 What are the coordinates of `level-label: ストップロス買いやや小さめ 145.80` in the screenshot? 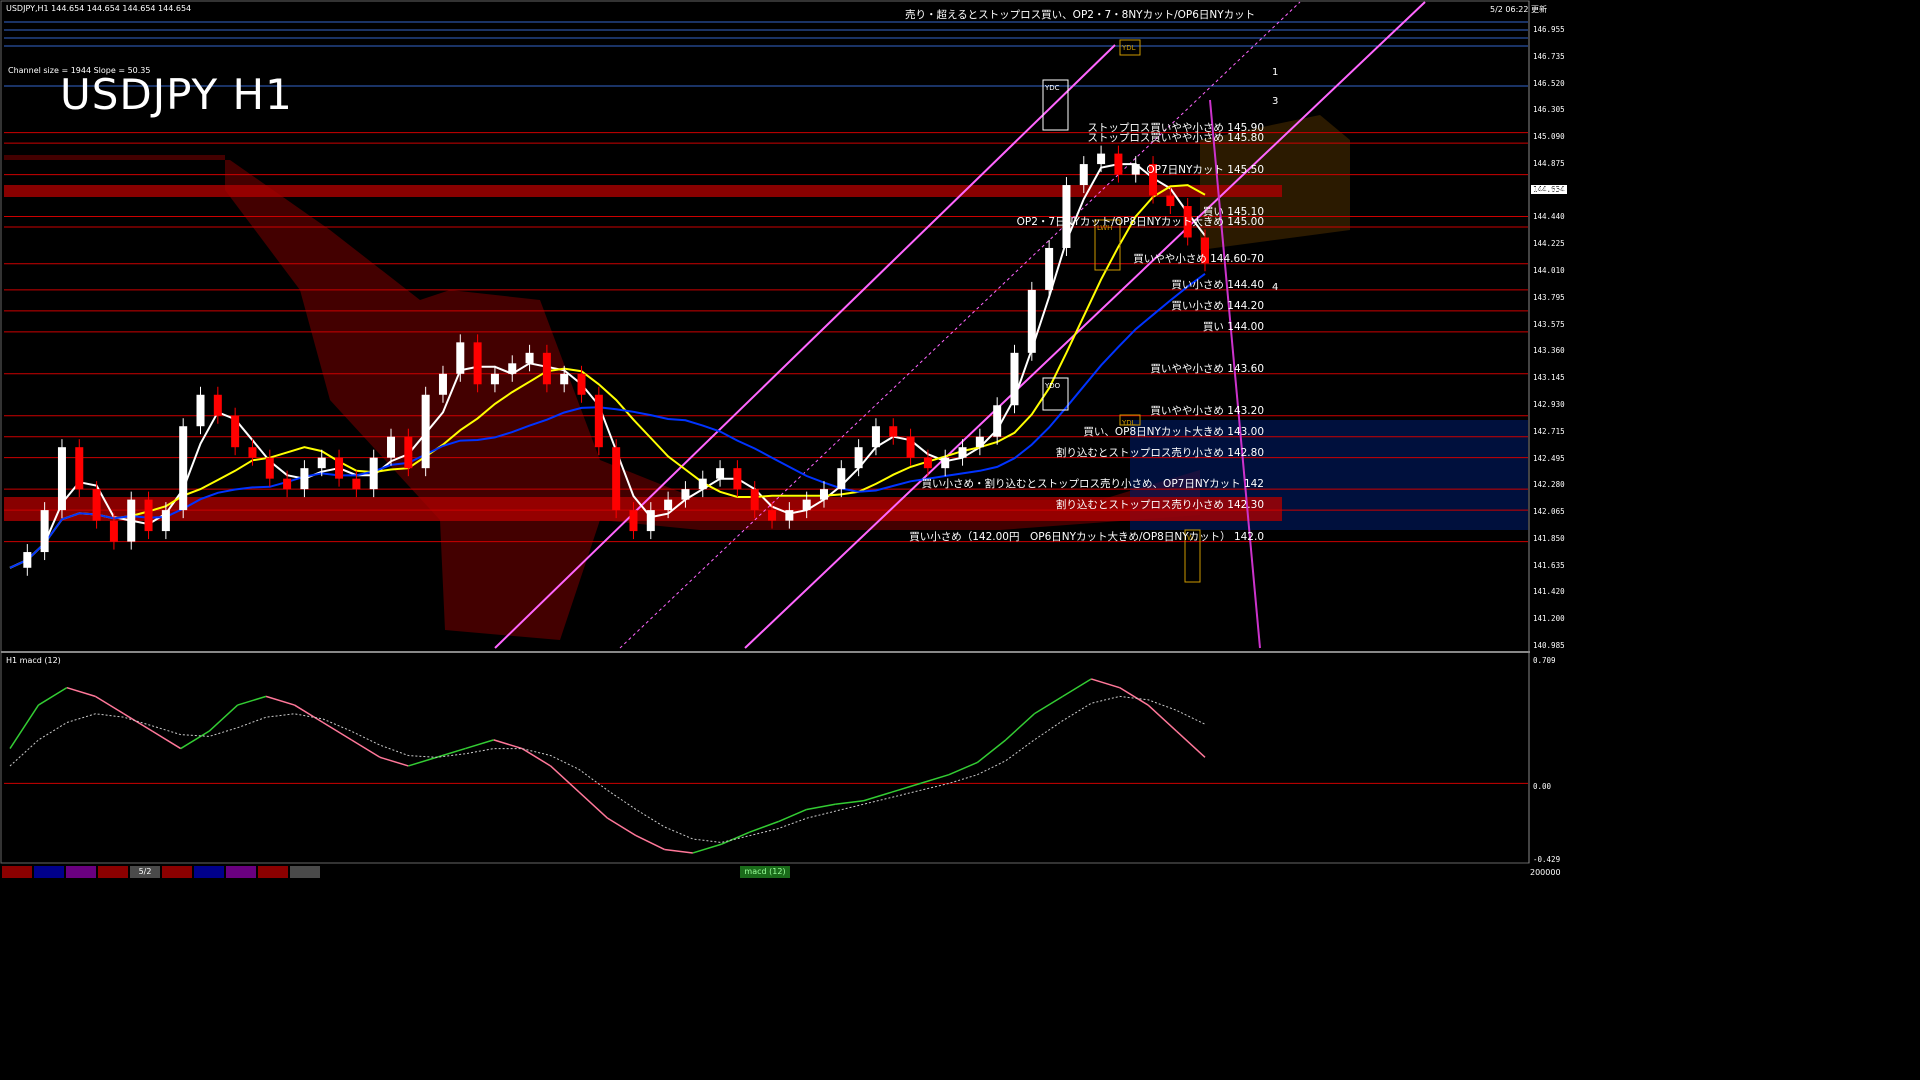 It's located at (1175, 138).